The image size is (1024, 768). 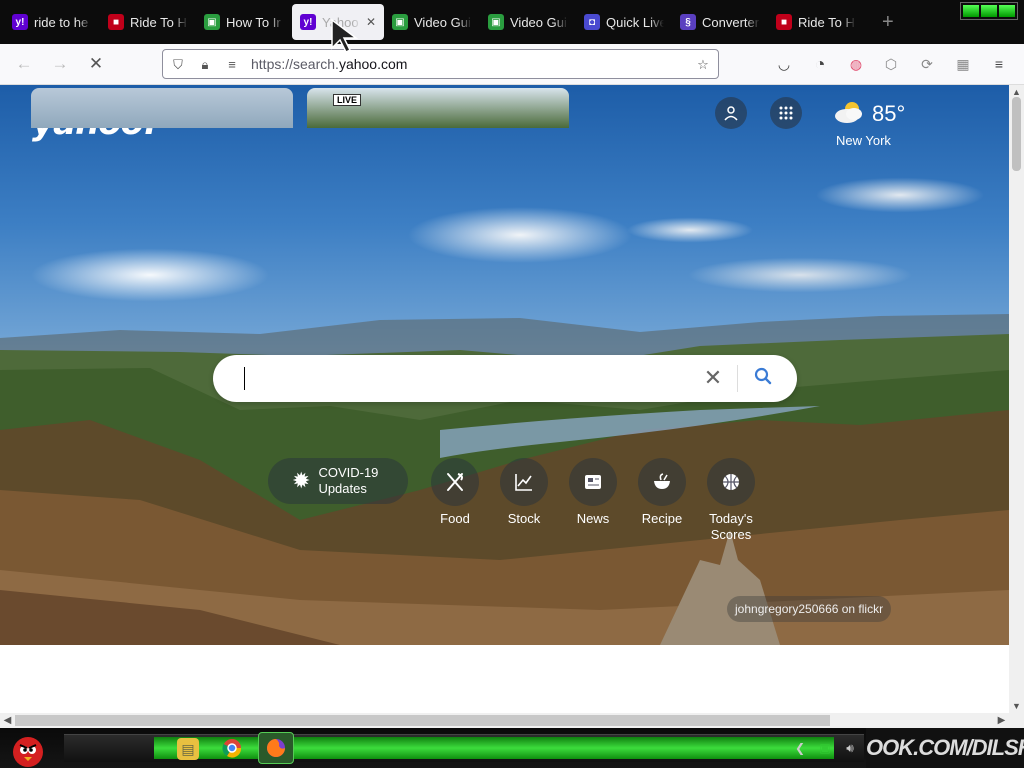 I want to click on tab-2: ■ Ride To H, so click(x=148, y=22).